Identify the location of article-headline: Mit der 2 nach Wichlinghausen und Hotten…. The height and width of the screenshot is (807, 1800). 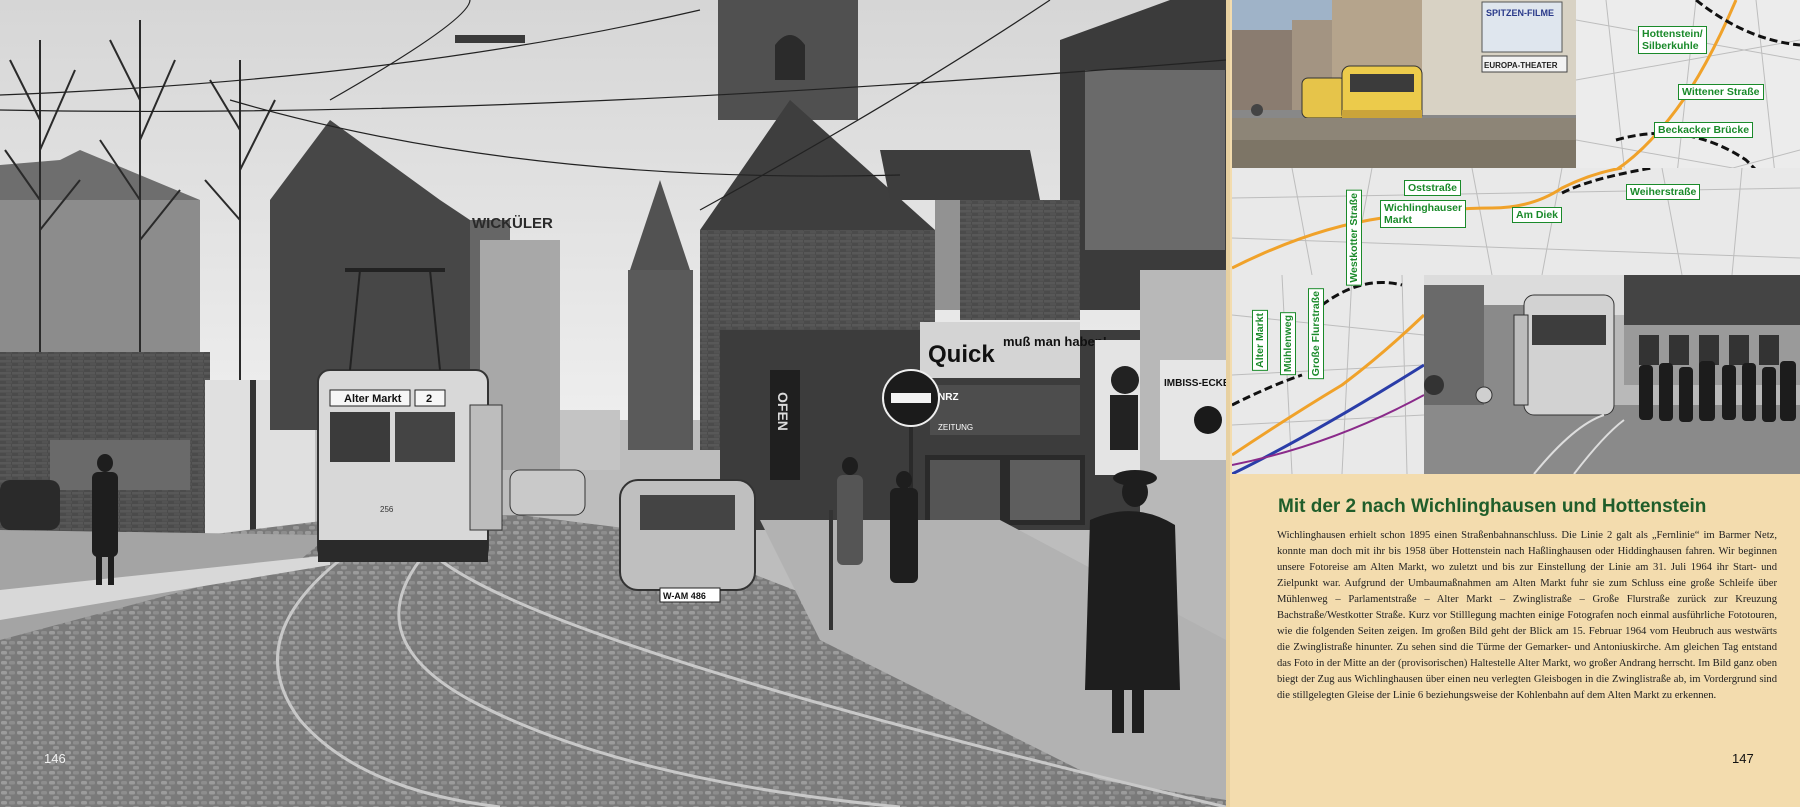
(1492, 506).